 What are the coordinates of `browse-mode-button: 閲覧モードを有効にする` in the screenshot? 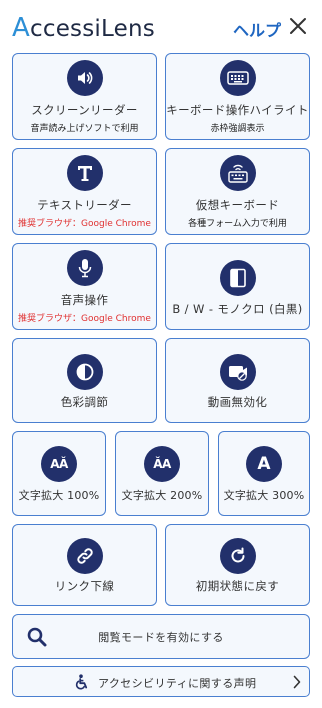 It's located at (161, 636).